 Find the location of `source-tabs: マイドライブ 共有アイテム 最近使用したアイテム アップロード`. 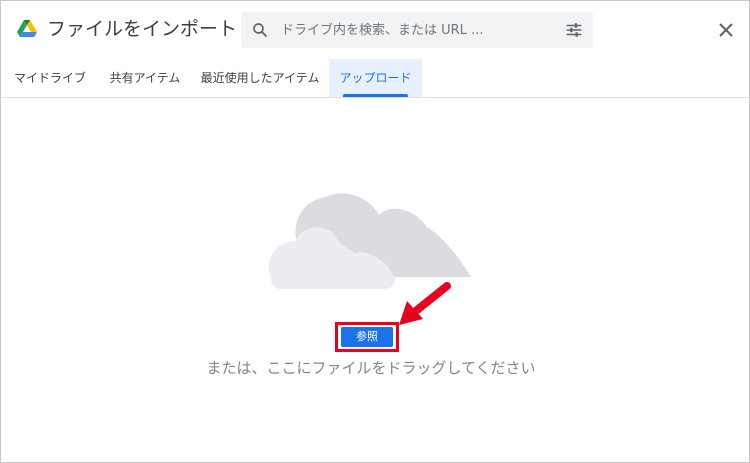

source-tabs: マイドライブ 共有アイテム 最近使用したアイテム アップロード is located at coordinates (375, 78).